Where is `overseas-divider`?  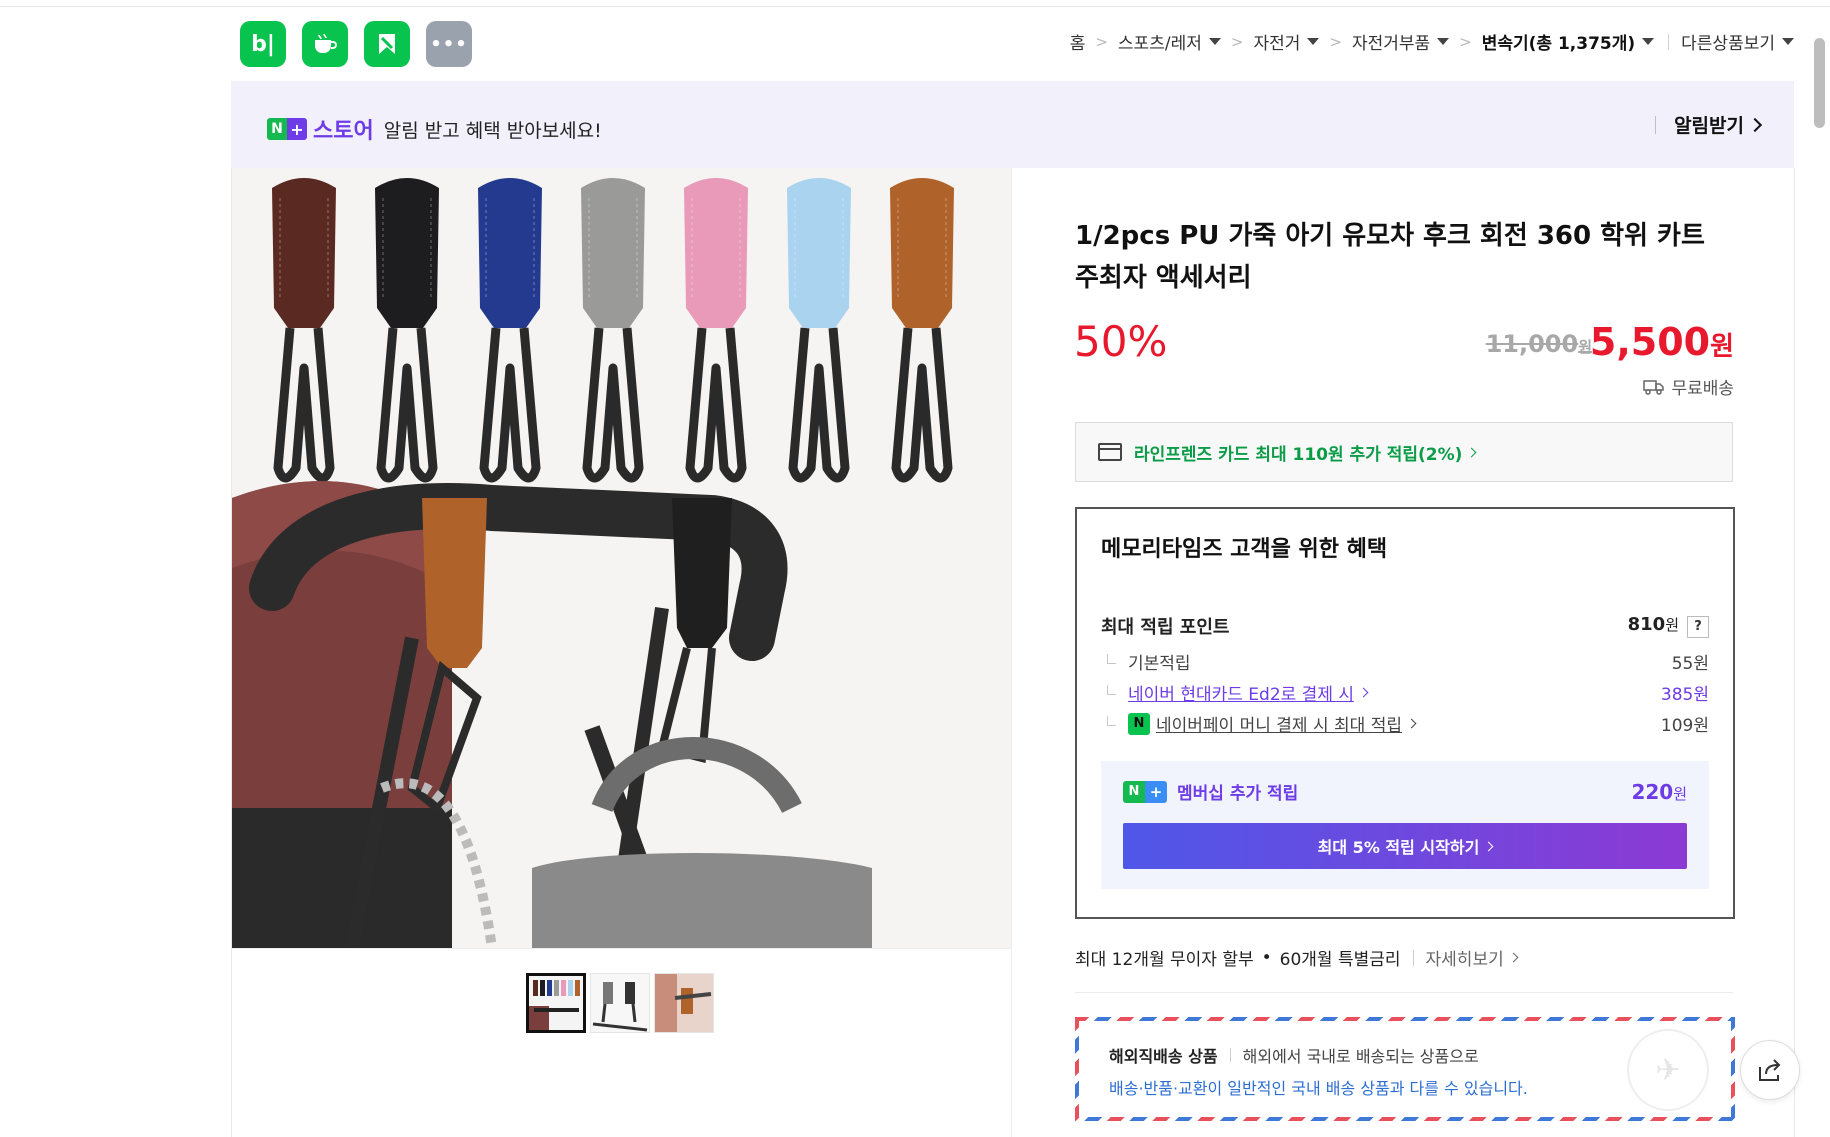
overseas-divider is located at coordinates (1230, 1055).